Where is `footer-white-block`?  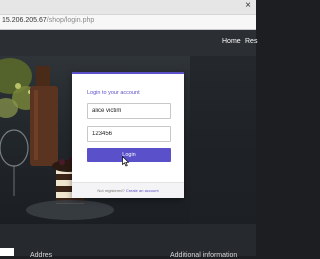
footer-white-block is located at coordinates (7, 252).